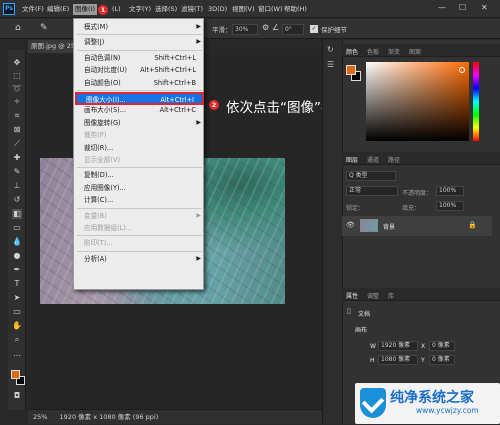  Describe the element at coordinates (276, 27) in the screenshot. I see `angle-icon: ∠` at that location.